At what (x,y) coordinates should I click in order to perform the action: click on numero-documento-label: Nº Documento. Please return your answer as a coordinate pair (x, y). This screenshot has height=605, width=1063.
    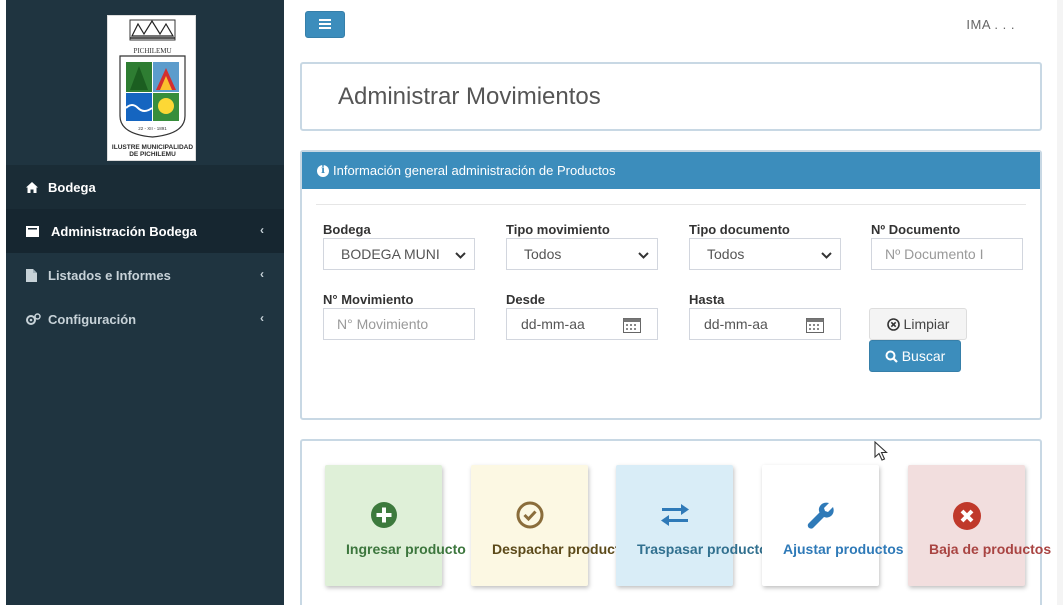
    Looking at the image, I should click on (916, 229).